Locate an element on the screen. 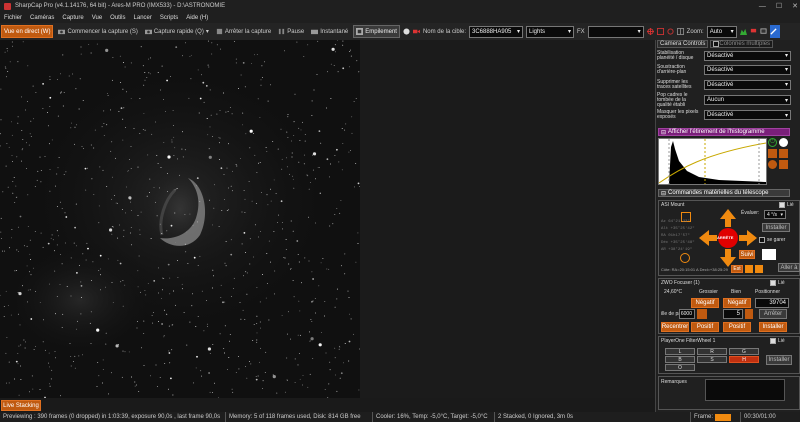 Image resolution: width=800 pixels, height=422 pixels. live-view-button: Vue en direct (W) is located at coordinates (27, 31).